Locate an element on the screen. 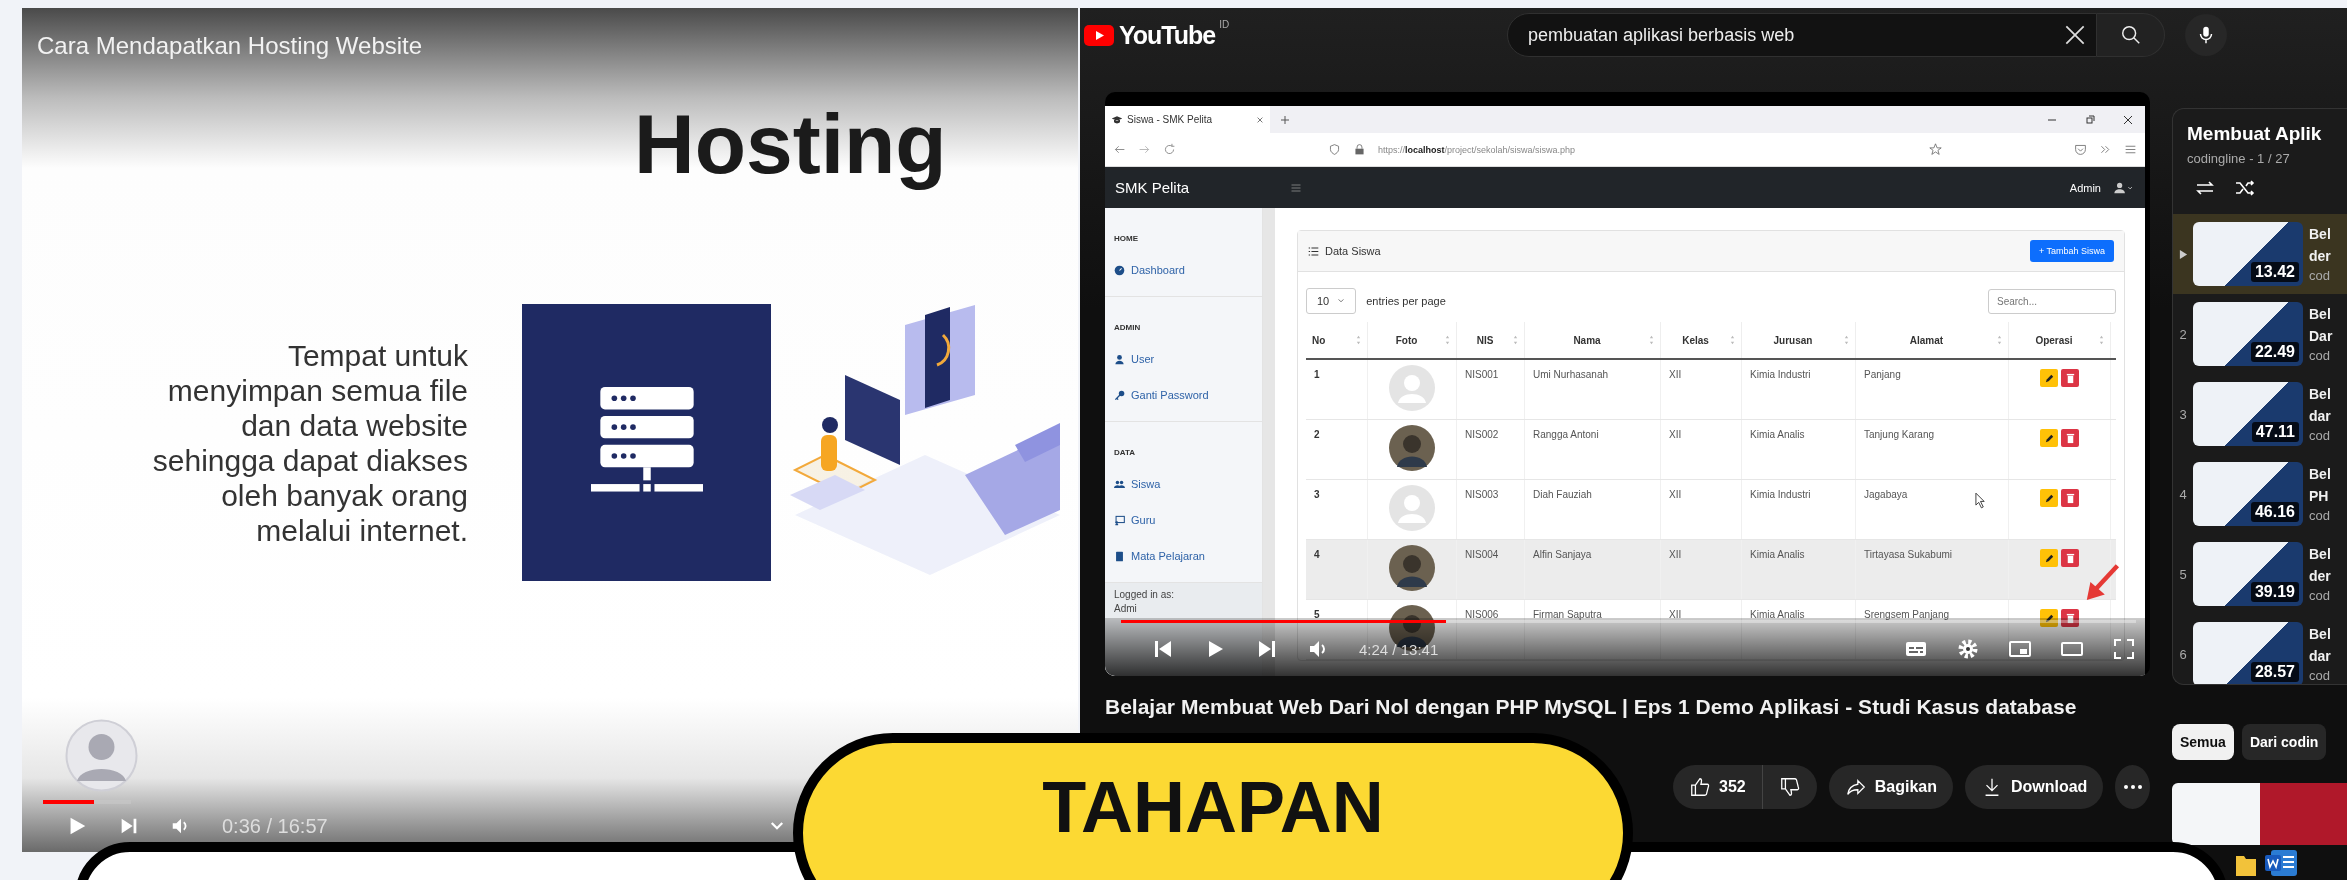 The image size is (2347, 880). fullscreen-icon is located at coordinates (2124, 649).